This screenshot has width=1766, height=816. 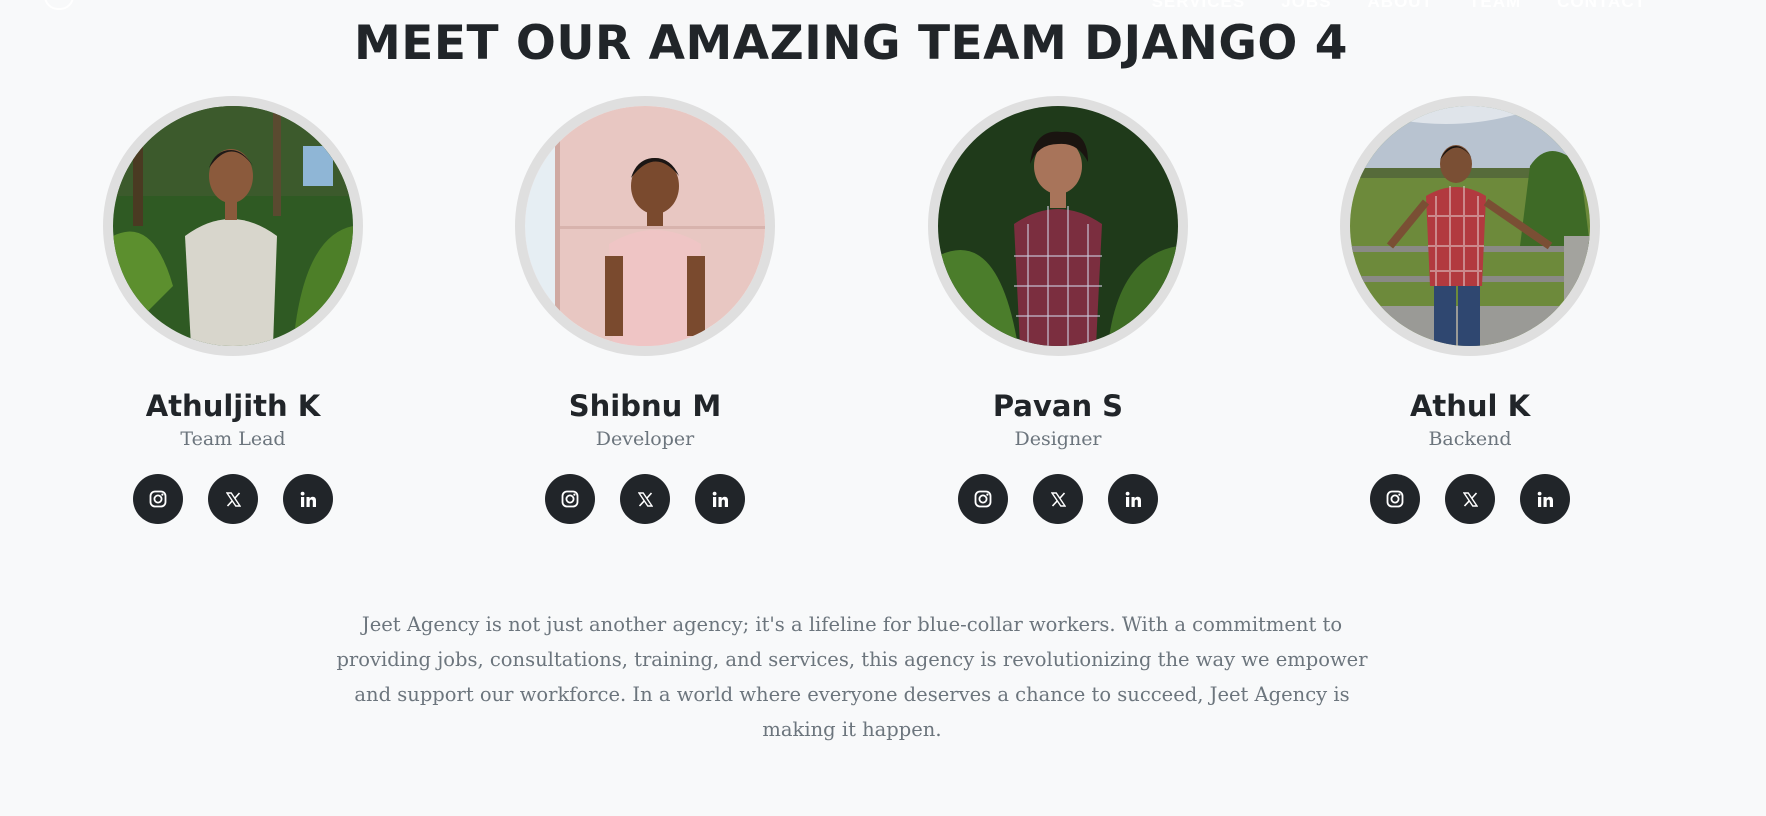 What do you see at coordinates (851, 43) in the screenshot?
I see `team-section-title: MEET OUR AMAZING TEAM DJANGO 4` at bounding box center [851, 43].